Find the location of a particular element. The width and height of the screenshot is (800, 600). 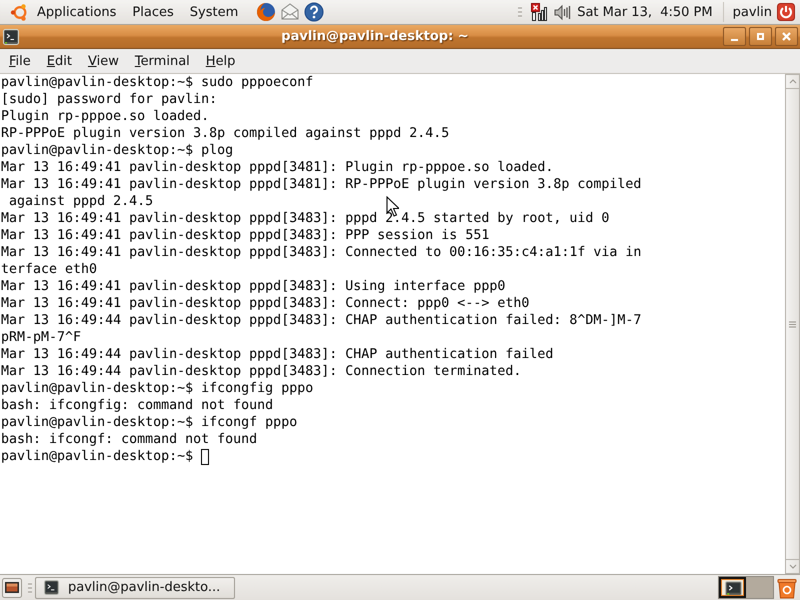

terminal-line: [sudo] password for pavlin: is located at coordinates (109, 99).